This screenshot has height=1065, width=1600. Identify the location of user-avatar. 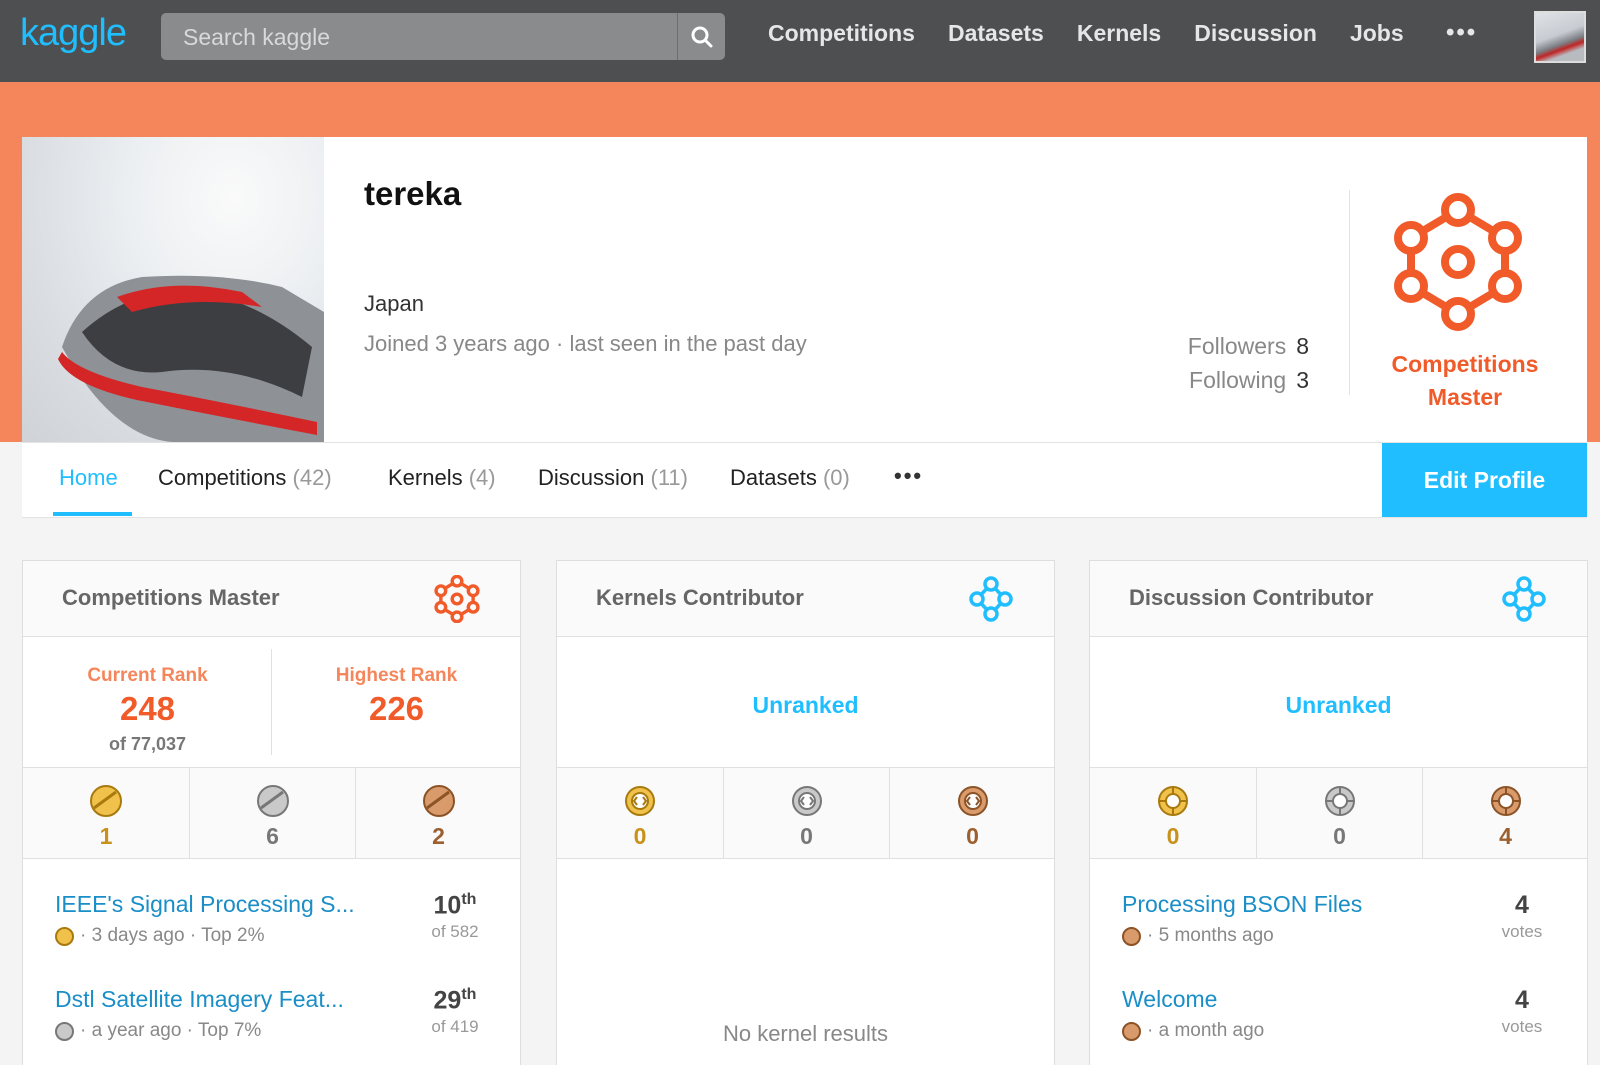
(1560, 37).